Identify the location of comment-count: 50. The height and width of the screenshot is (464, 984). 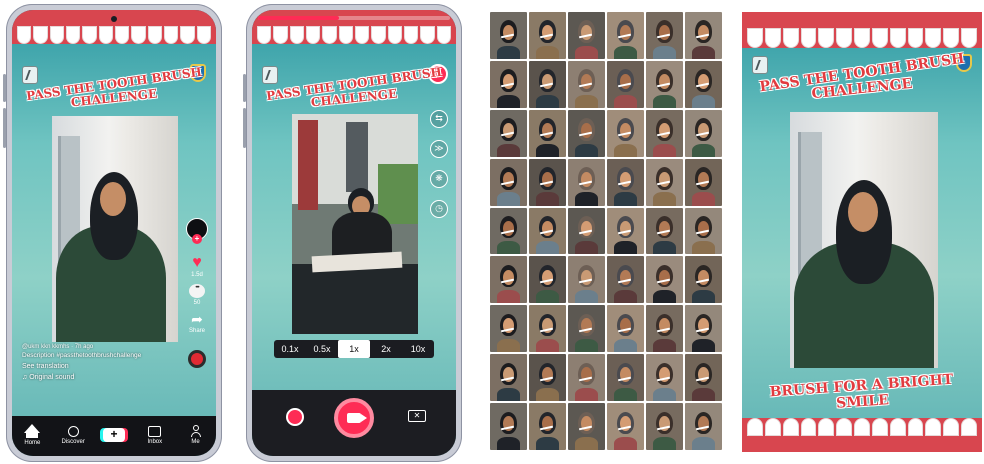
(197, 303).